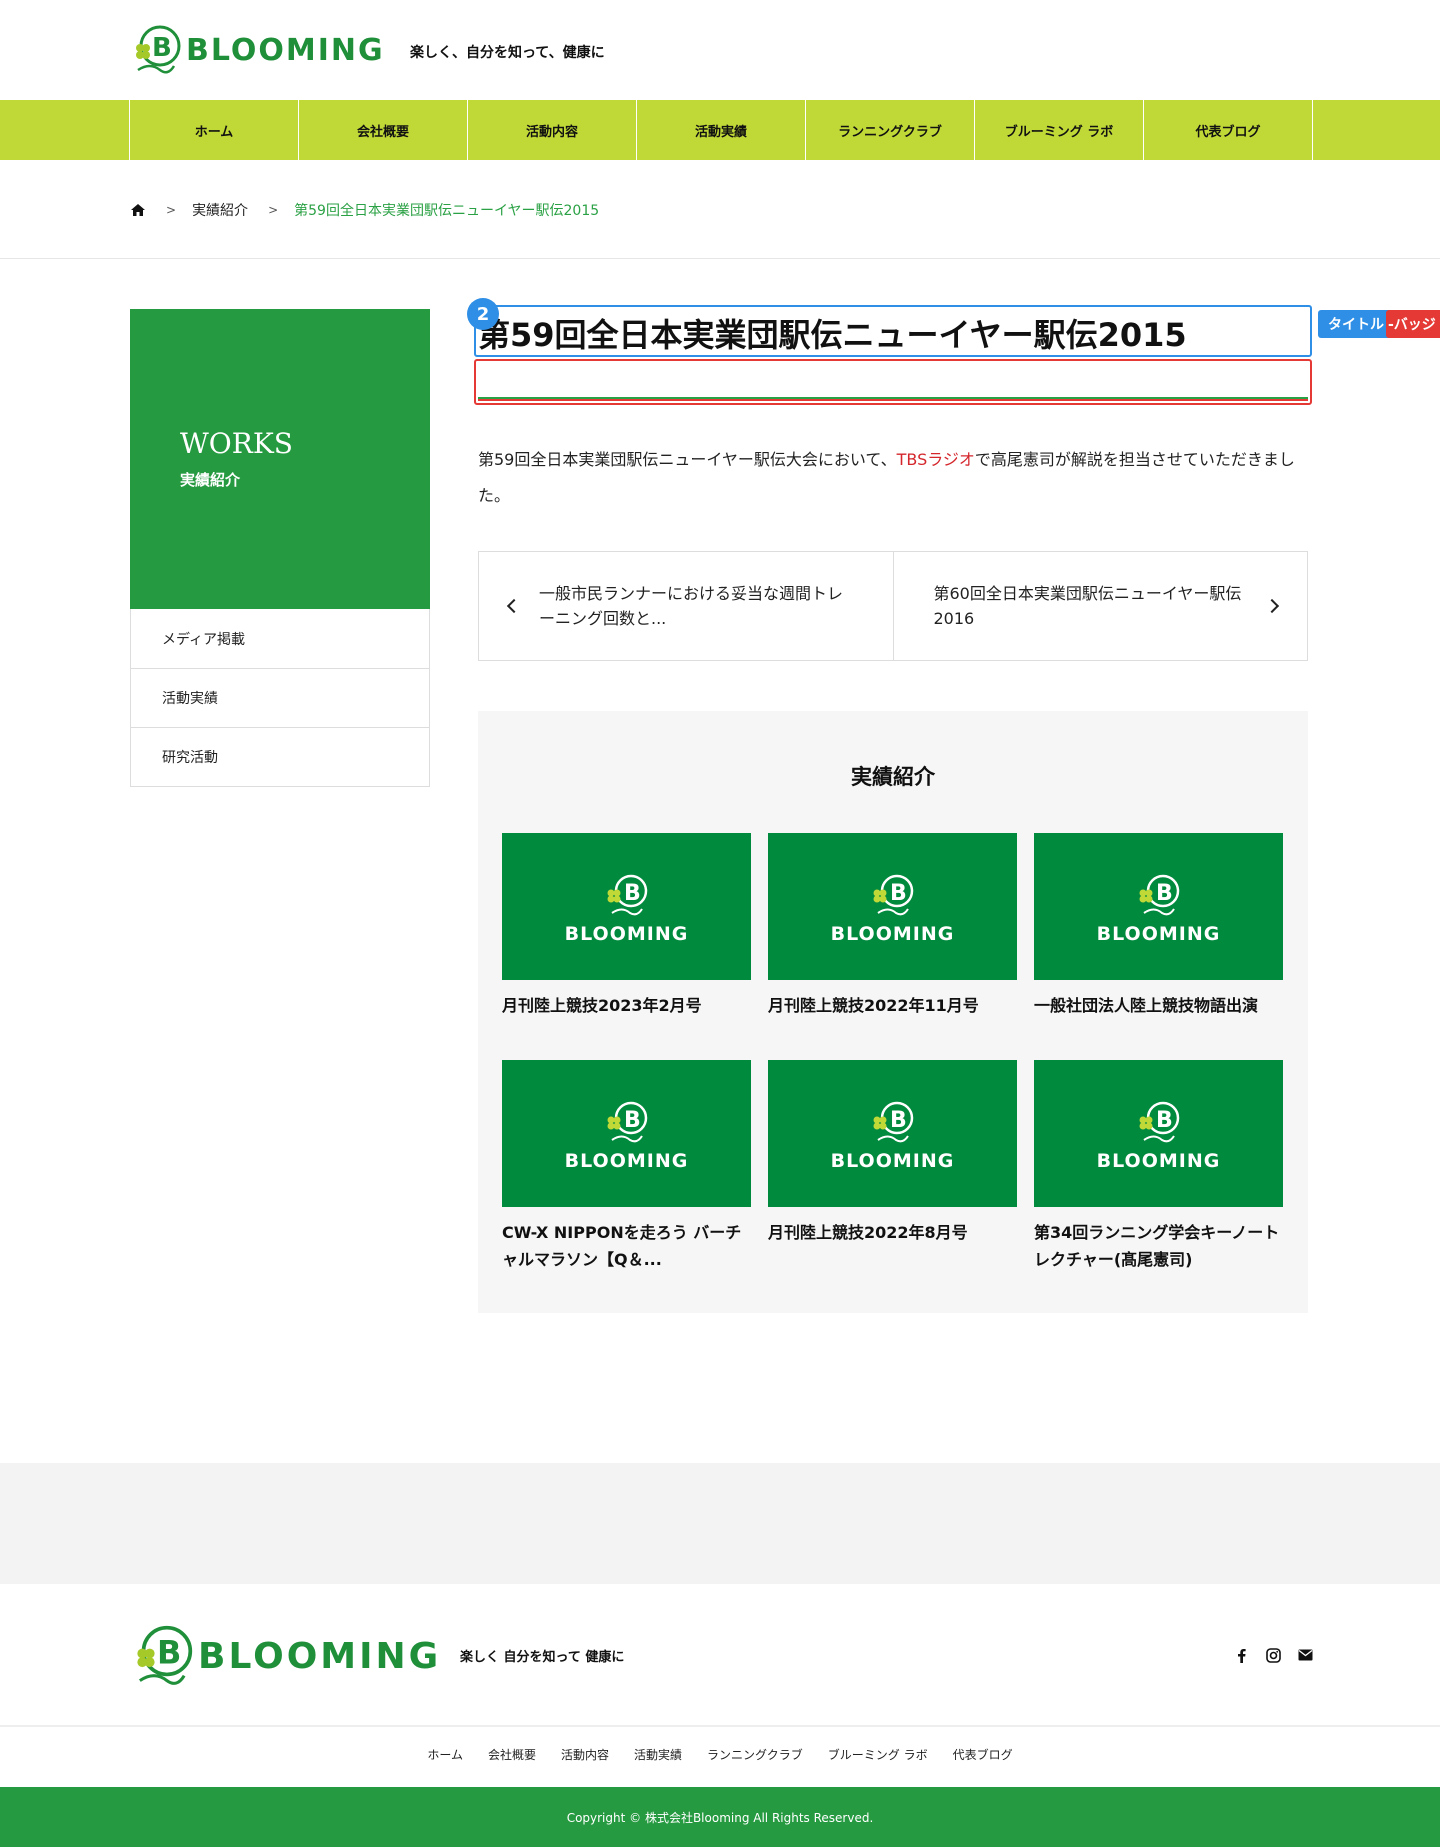 The height and width of the screenshot is (1847, 1440). What do you see at coordinates (552, 130) in the screenshot?
I see `nav-item-activities: 活動内容` at bounding box center [552, 130].